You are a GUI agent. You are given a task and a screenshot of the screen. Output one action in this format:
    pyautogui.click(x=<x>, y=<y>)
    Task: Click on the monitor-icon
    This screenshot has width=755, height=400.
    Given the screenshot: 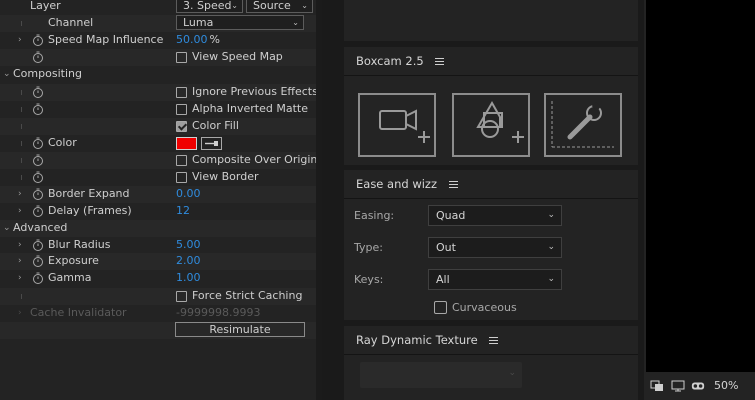 What is the action you would take?
    pyautogui.click(x=678, y=386)
    